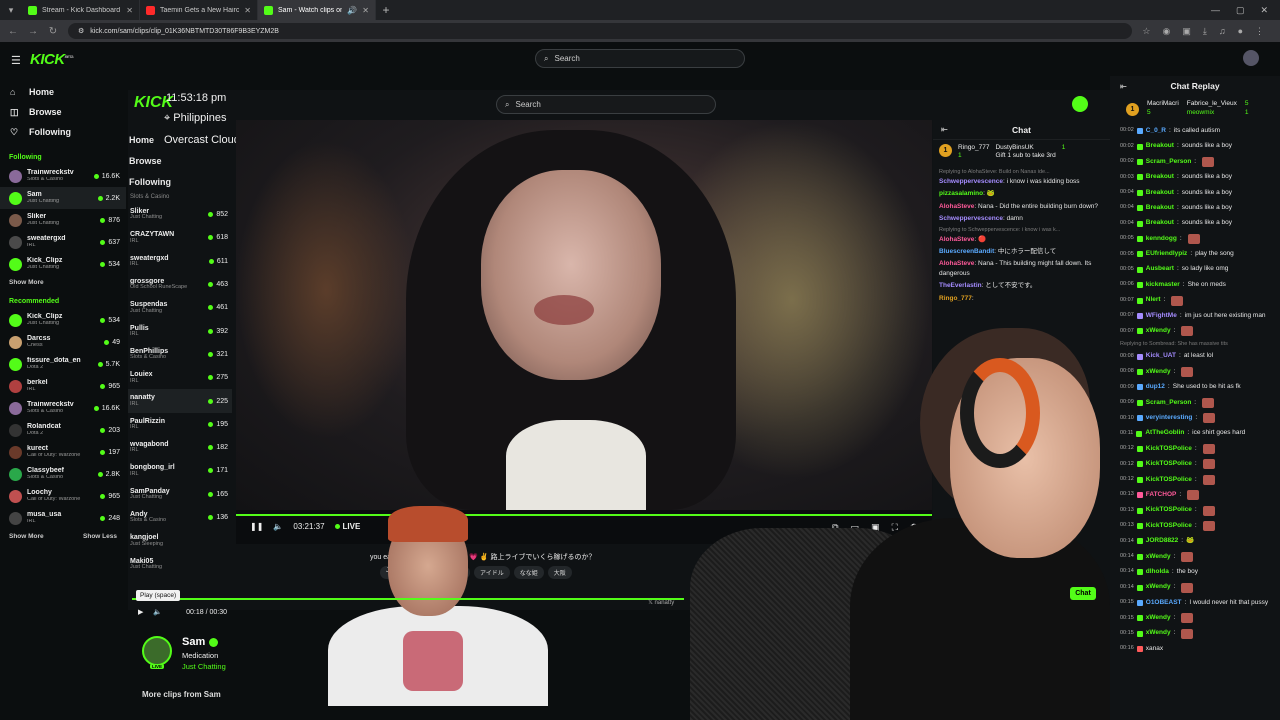  Describe the element at coordinates (180, 307) in the screenshot. I see `channel-row: Suspendas Just Chatting 461` at that location.